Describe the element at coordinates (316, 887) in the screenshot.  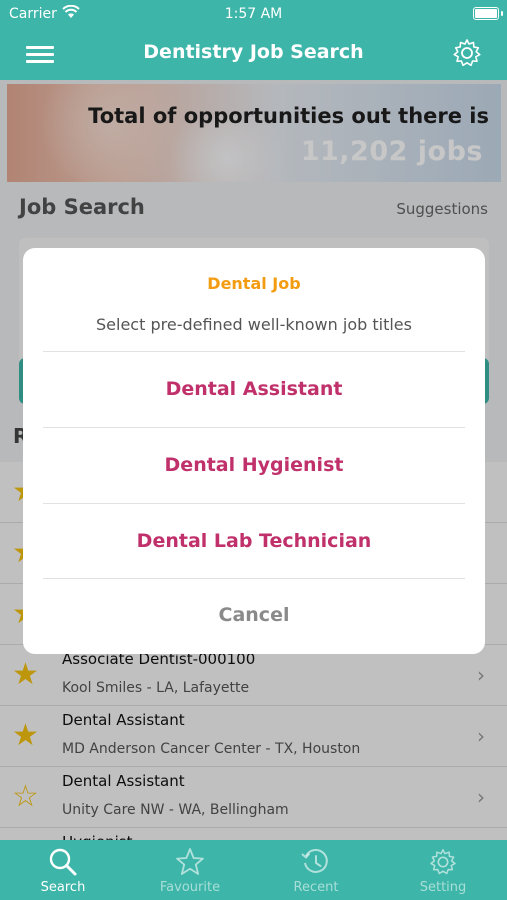
I see `tab-label: Recent` at that location.